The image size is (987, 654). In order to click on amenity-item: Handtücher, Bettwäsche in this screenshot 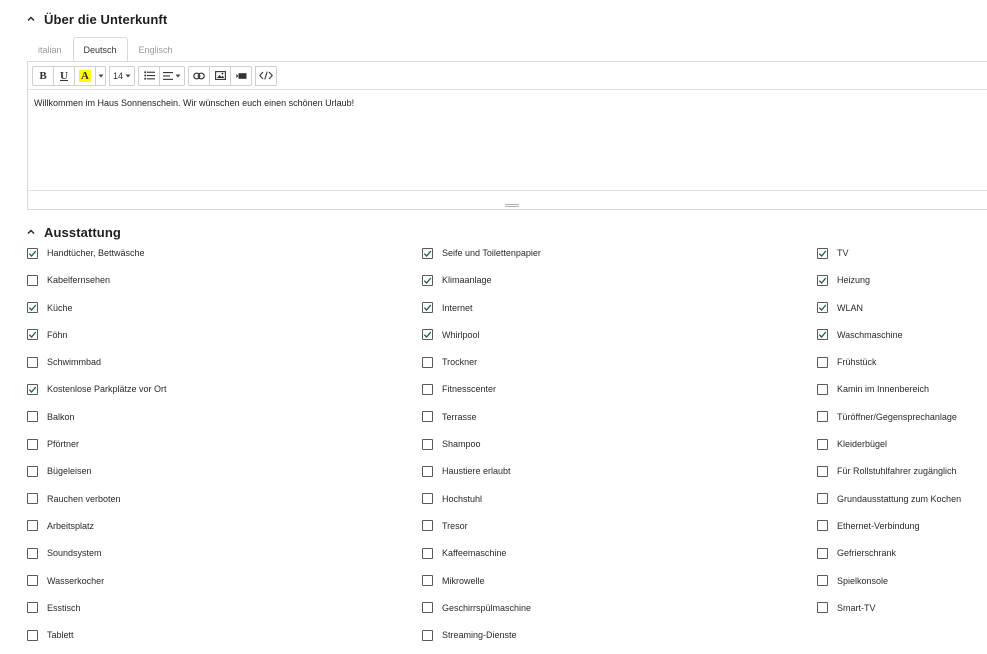, I will do `click(224, 253)`.